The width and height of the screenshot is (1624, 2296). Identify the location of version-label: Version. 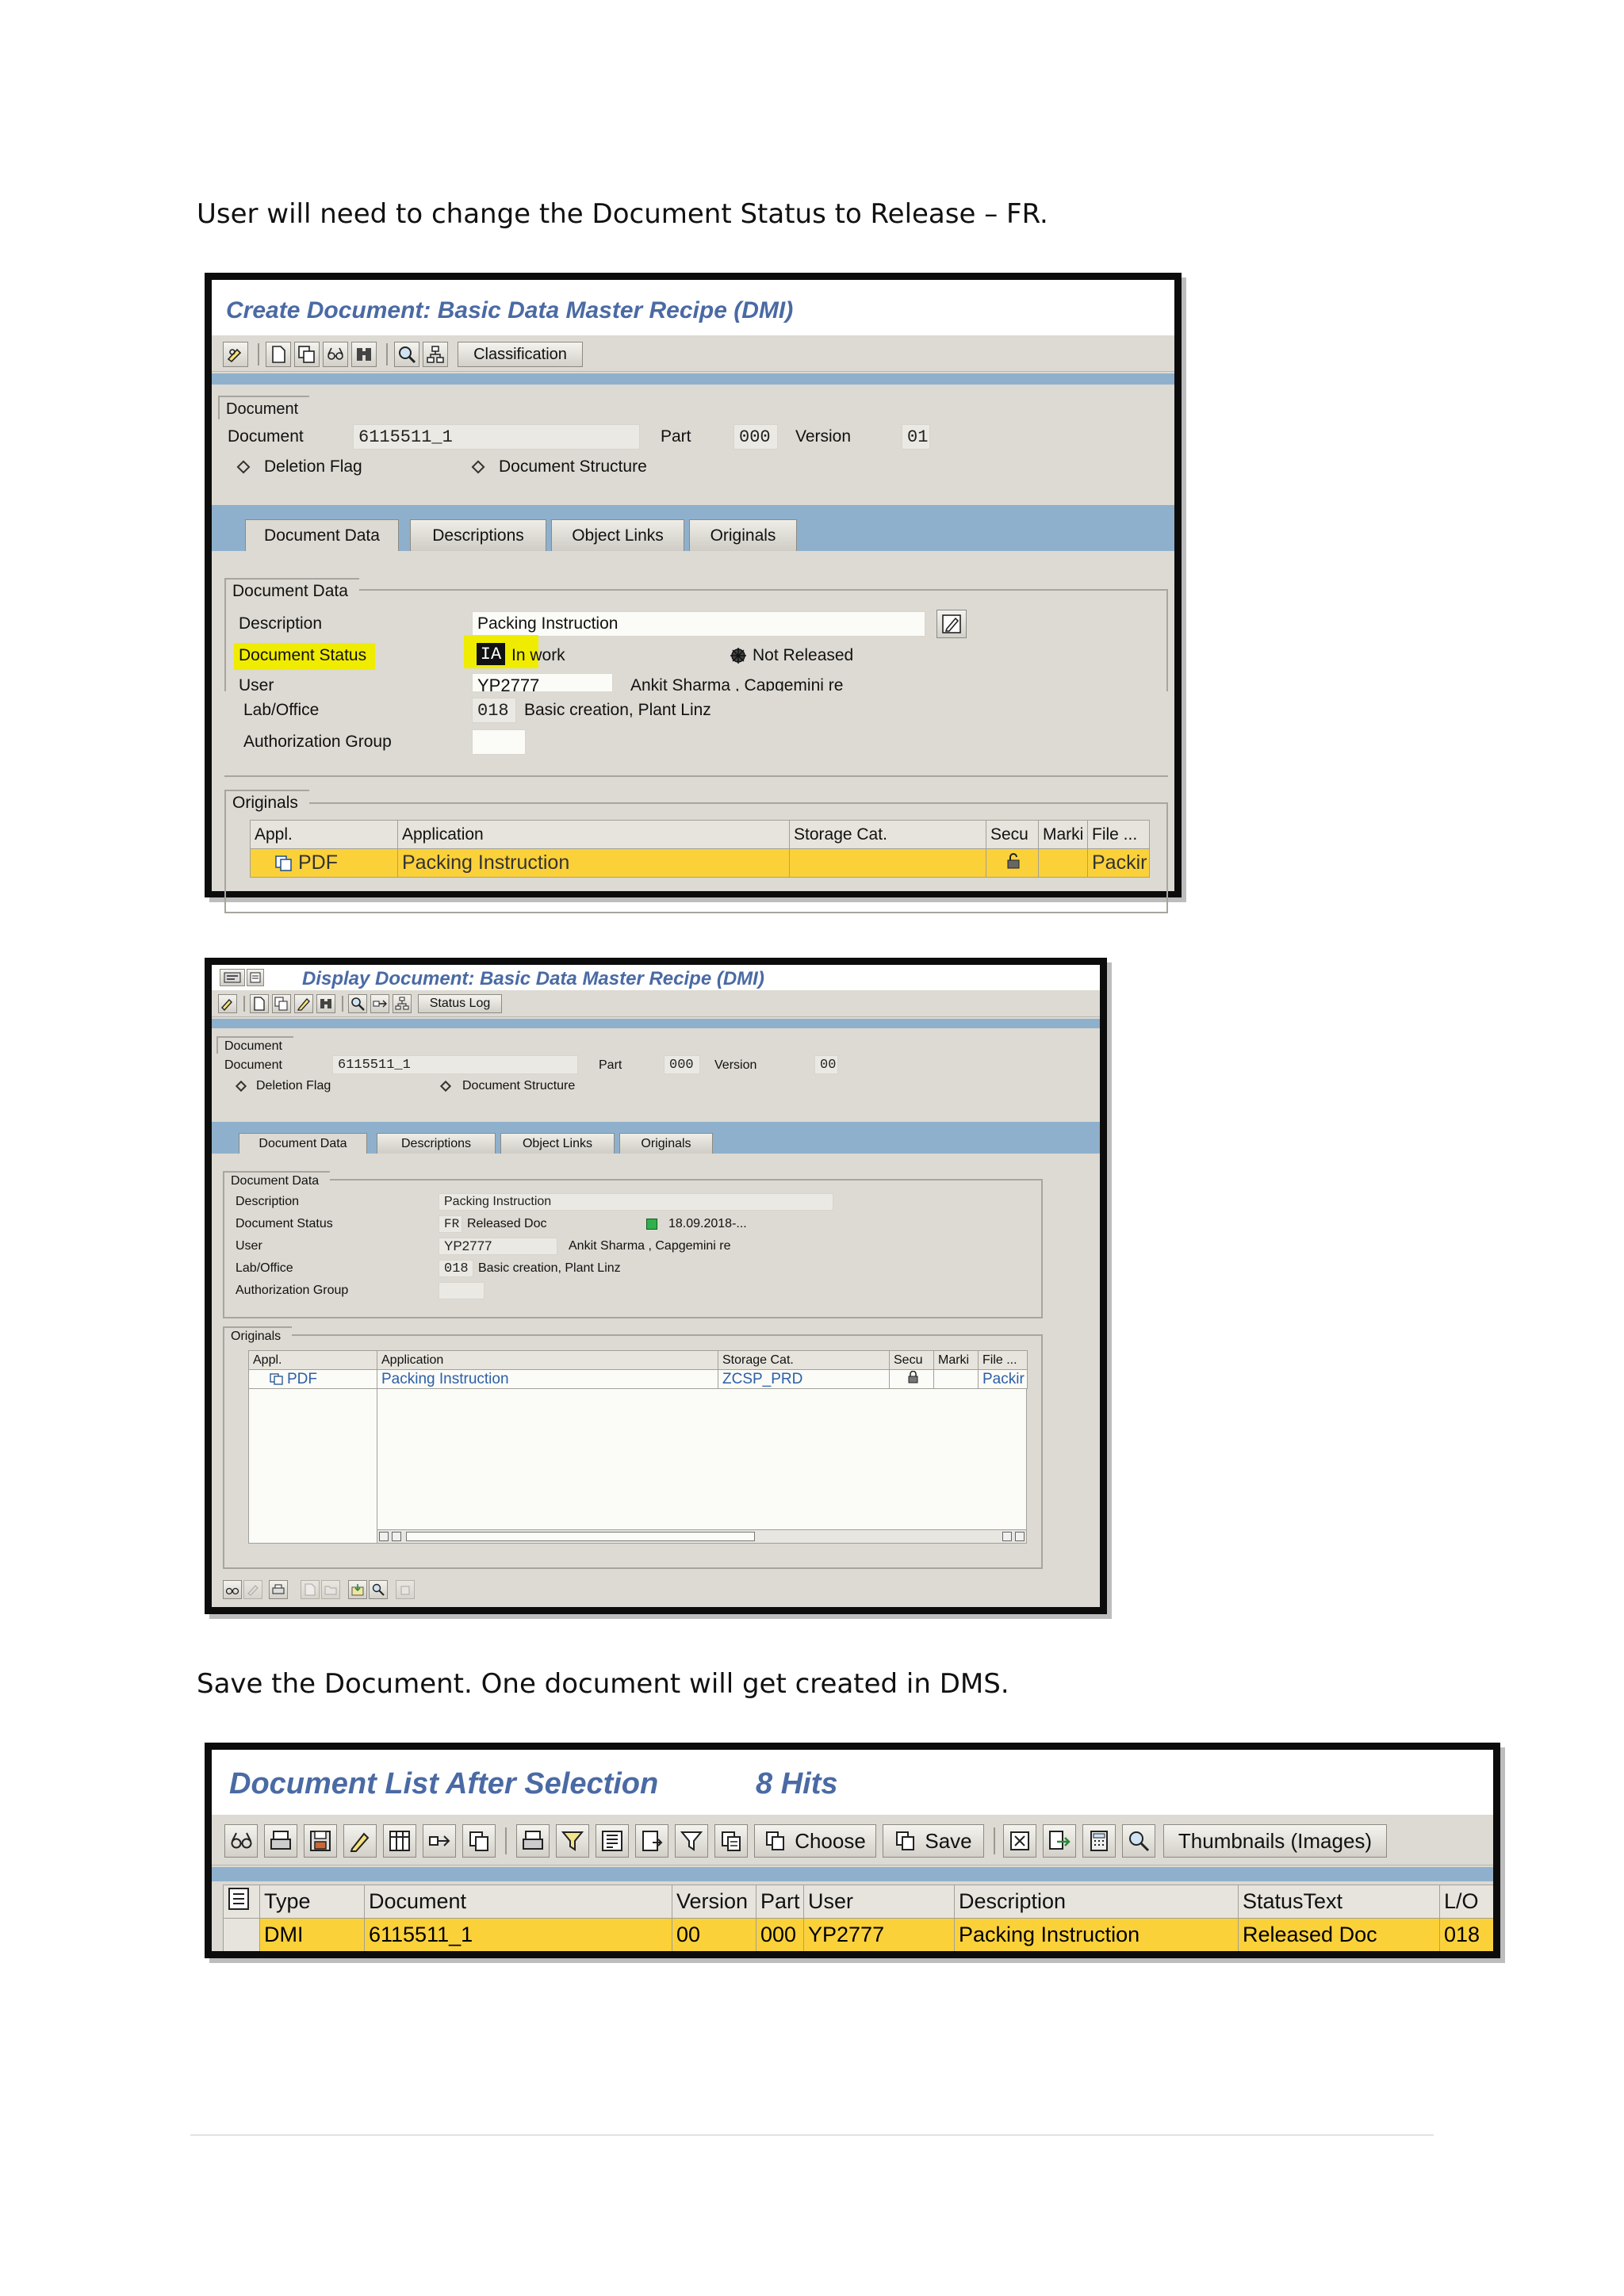
(824, 437).